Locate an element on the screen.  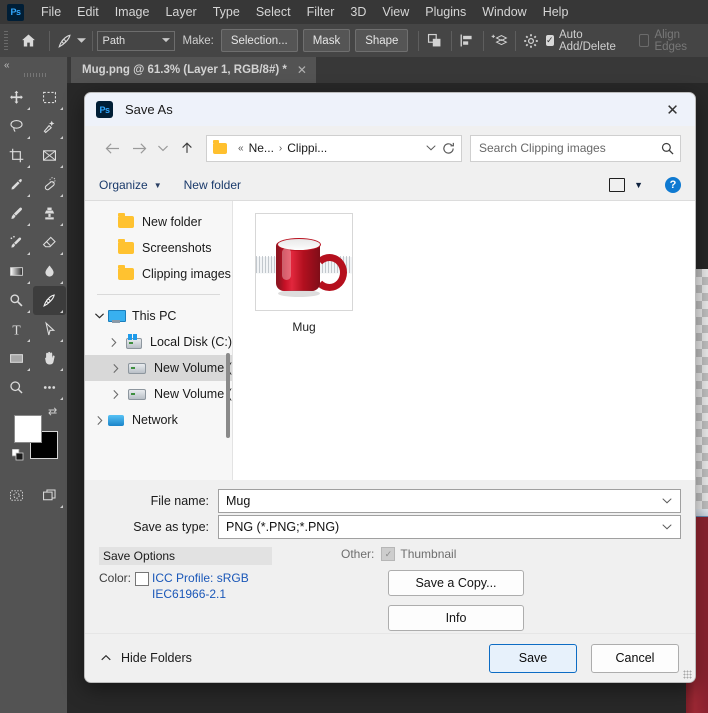
forward-button is located at coordinates (139, 148).